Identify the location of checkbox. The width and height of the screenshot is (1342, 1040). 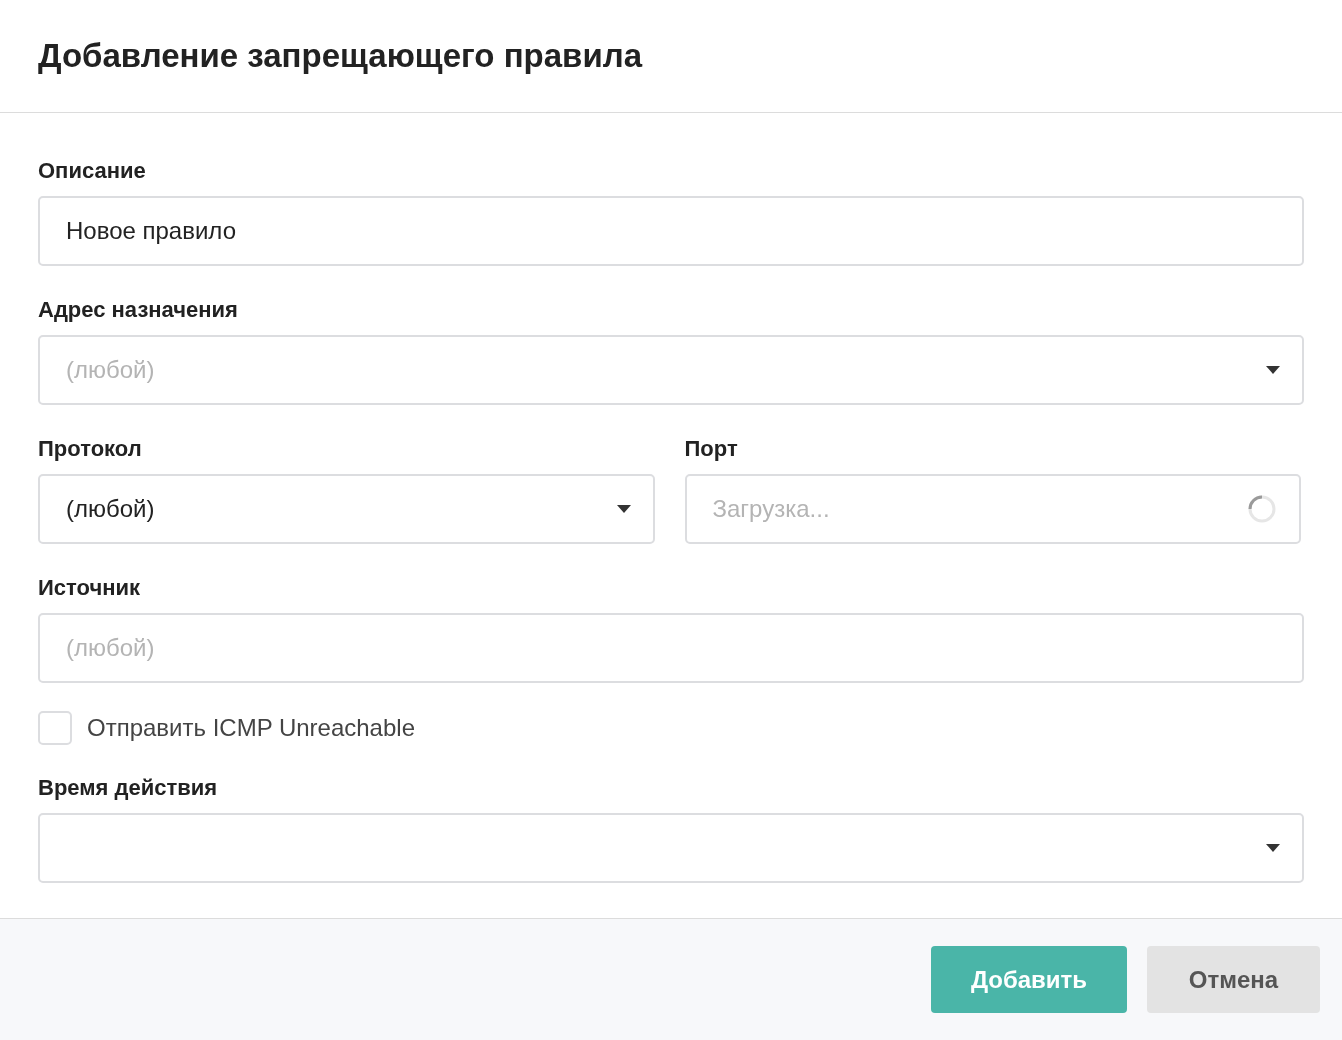
(55, 728).